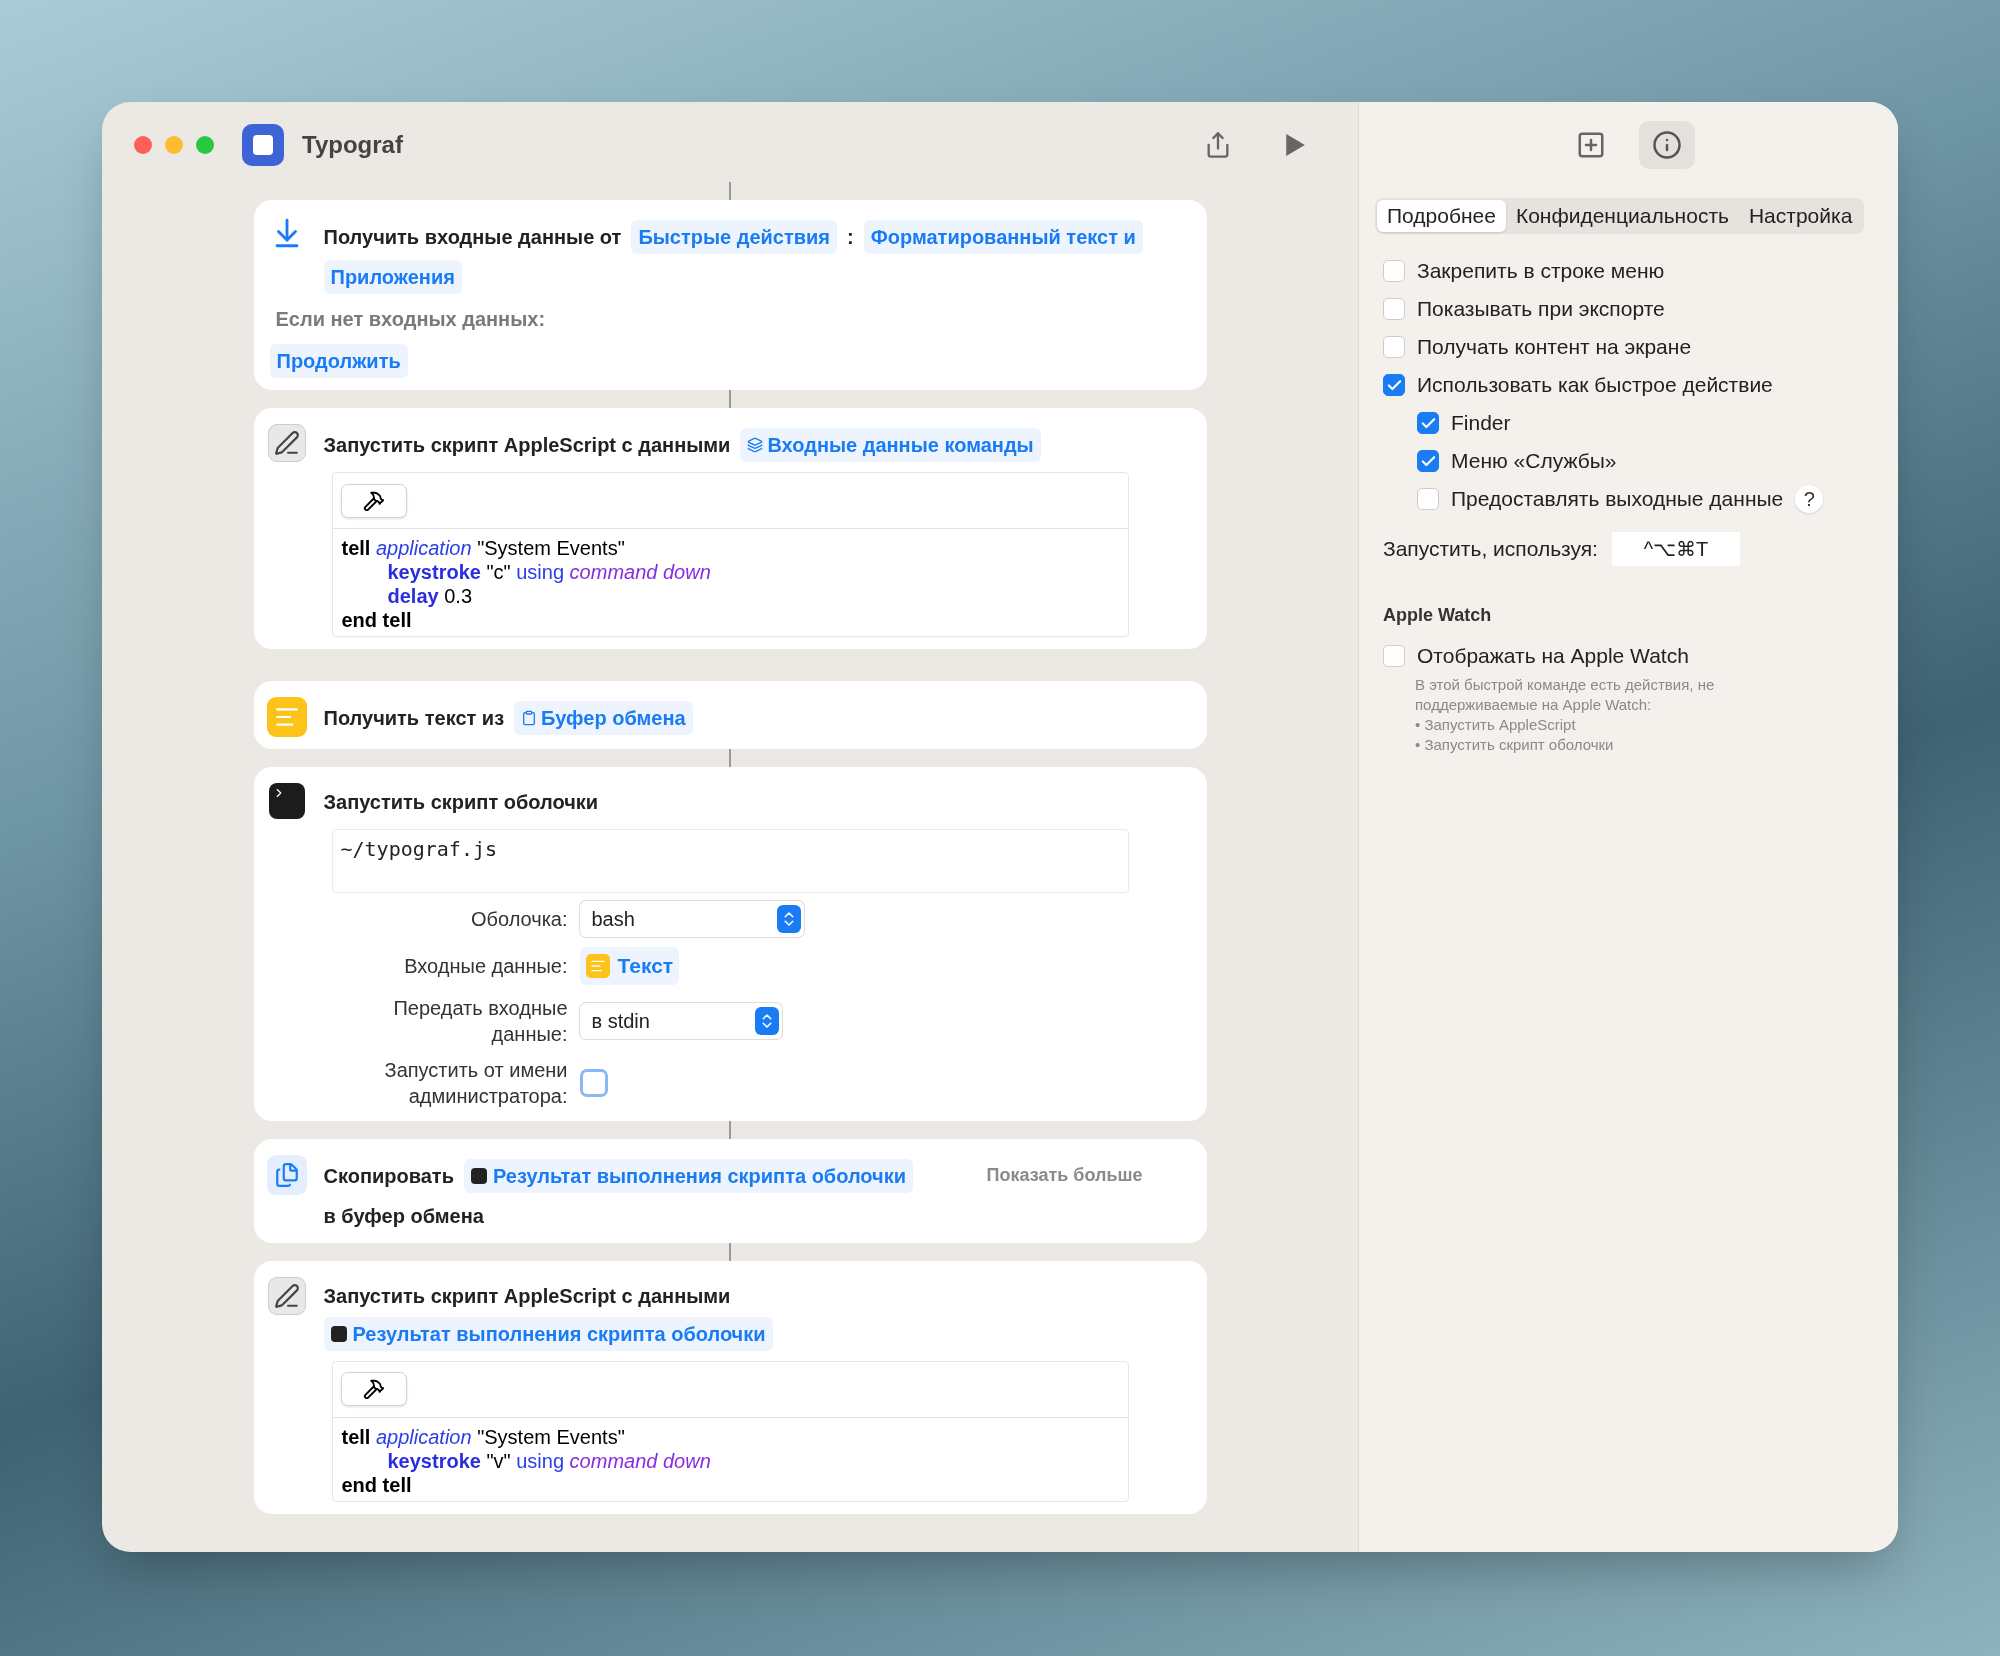 The height and width of the screenshot is (1656, 2000). What do you see at coordinates (730, 1431) in the screenshot?
I see `code-editor: tell application "System Events" keystroke "v" using command down end tell` at bounding box center [730, 1431].